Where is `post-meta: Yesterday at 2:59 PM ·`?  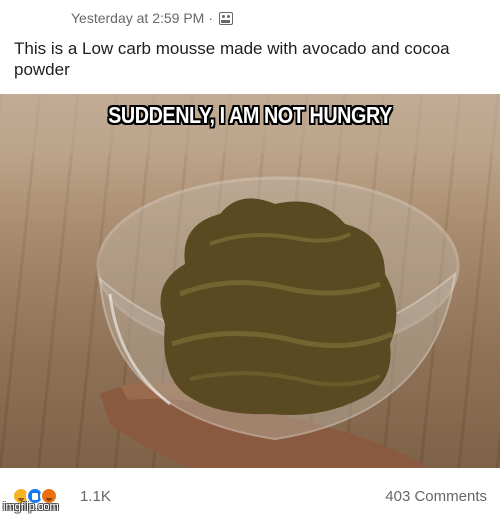 post-meta: Yesterday at 2:59 PM · is located at coordinates (152, 18).